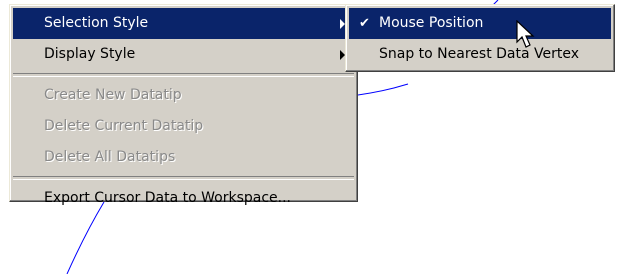 The height and width of the screenshot is (274, 628). I want to click on menu-item-label: Selection Style, so click(96, 23).